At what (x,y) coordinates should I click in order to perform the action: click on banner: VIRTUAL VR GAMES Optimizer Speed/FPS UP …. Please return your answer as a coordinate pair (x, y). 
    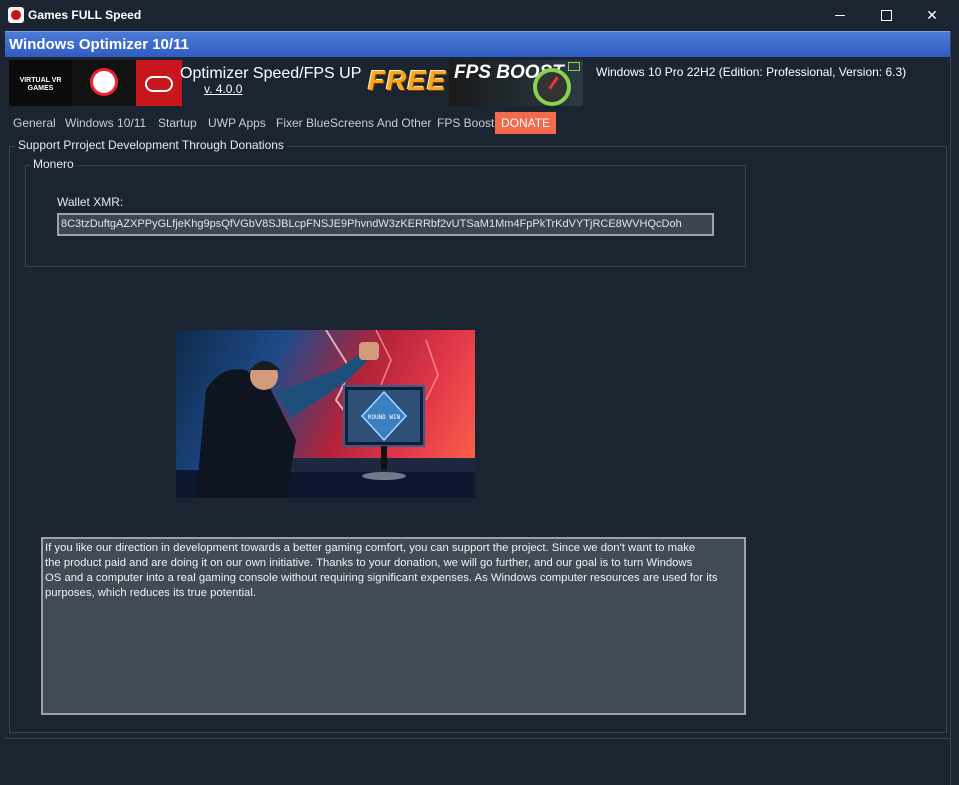
    Looking at the image, I should click on (478, 83).